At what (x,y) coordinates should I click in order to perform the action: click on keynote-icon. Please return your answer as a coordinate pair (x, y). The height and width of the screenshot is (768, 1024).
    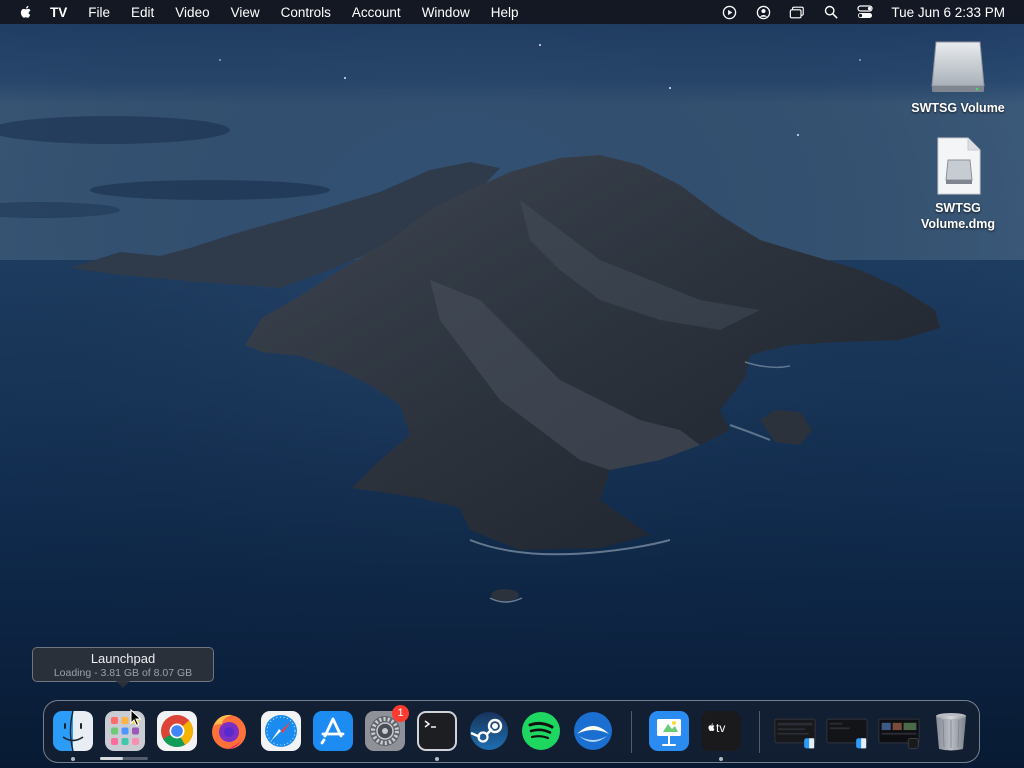
    Looking at the image, I should click on (669, 731).